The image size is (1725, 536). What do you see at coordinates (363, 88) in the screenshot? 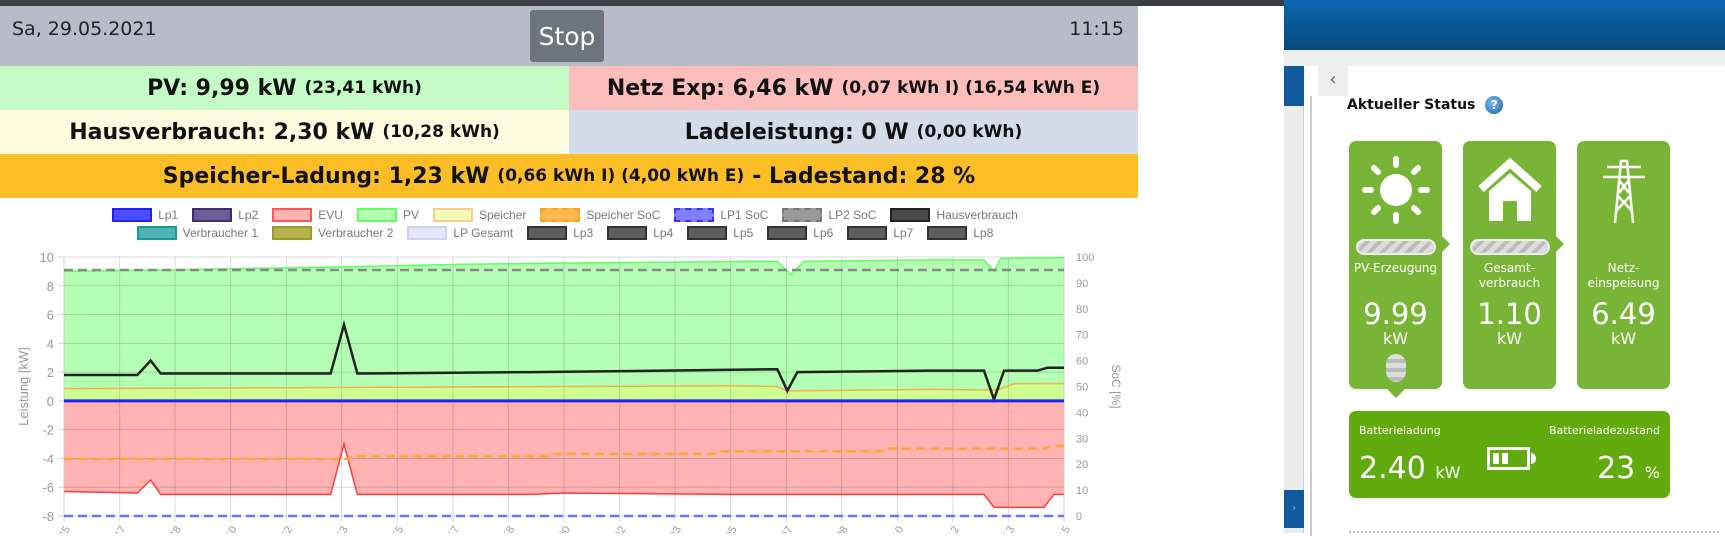
I see `pv-energy: (23,41 kWh)` at bounding box center [363, 88].